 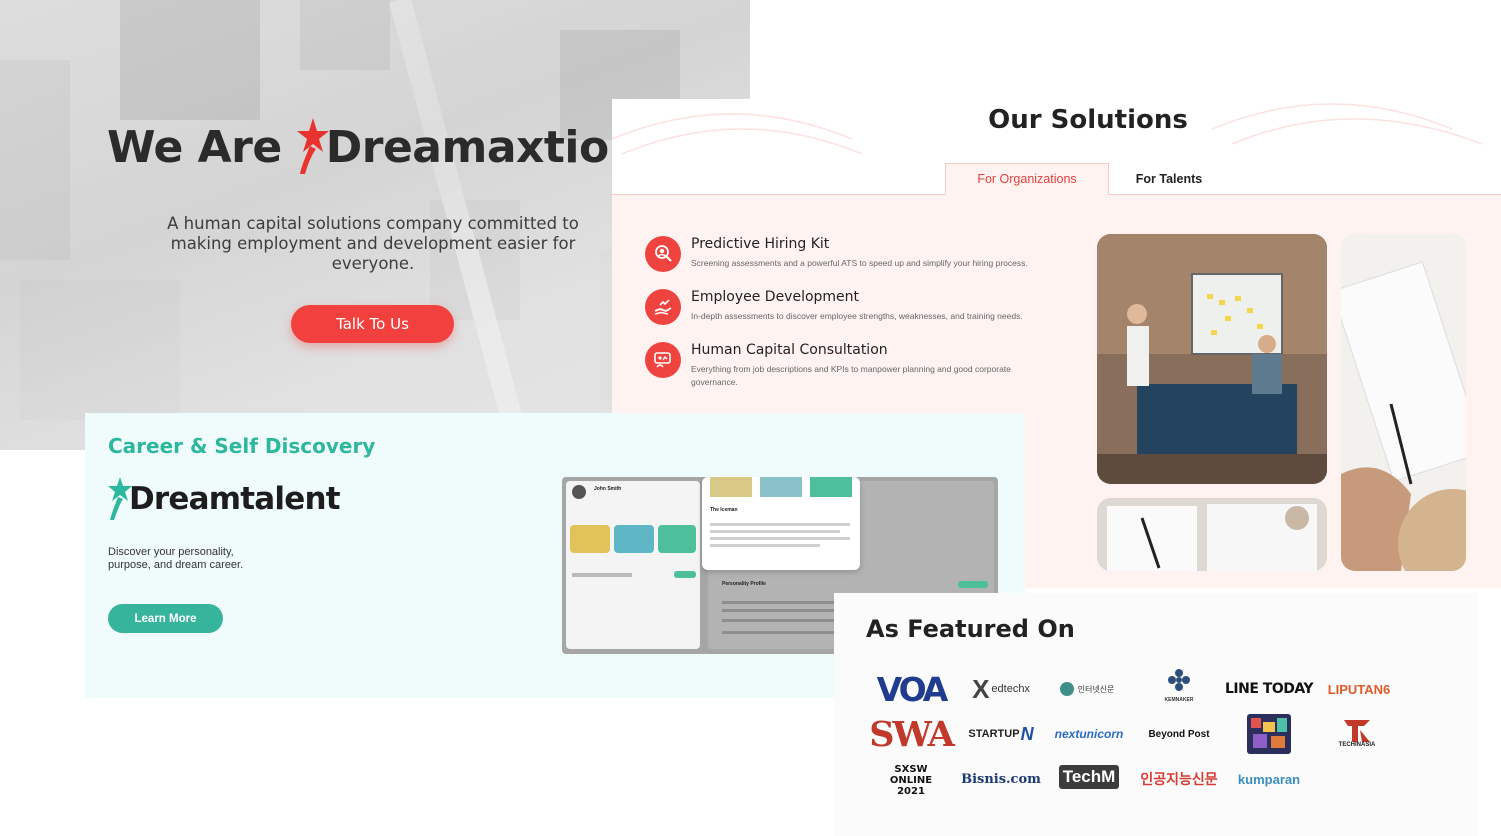 I want to click on dreamaxtion-logo: Dreamaxtion, so click(x=468, y=147).